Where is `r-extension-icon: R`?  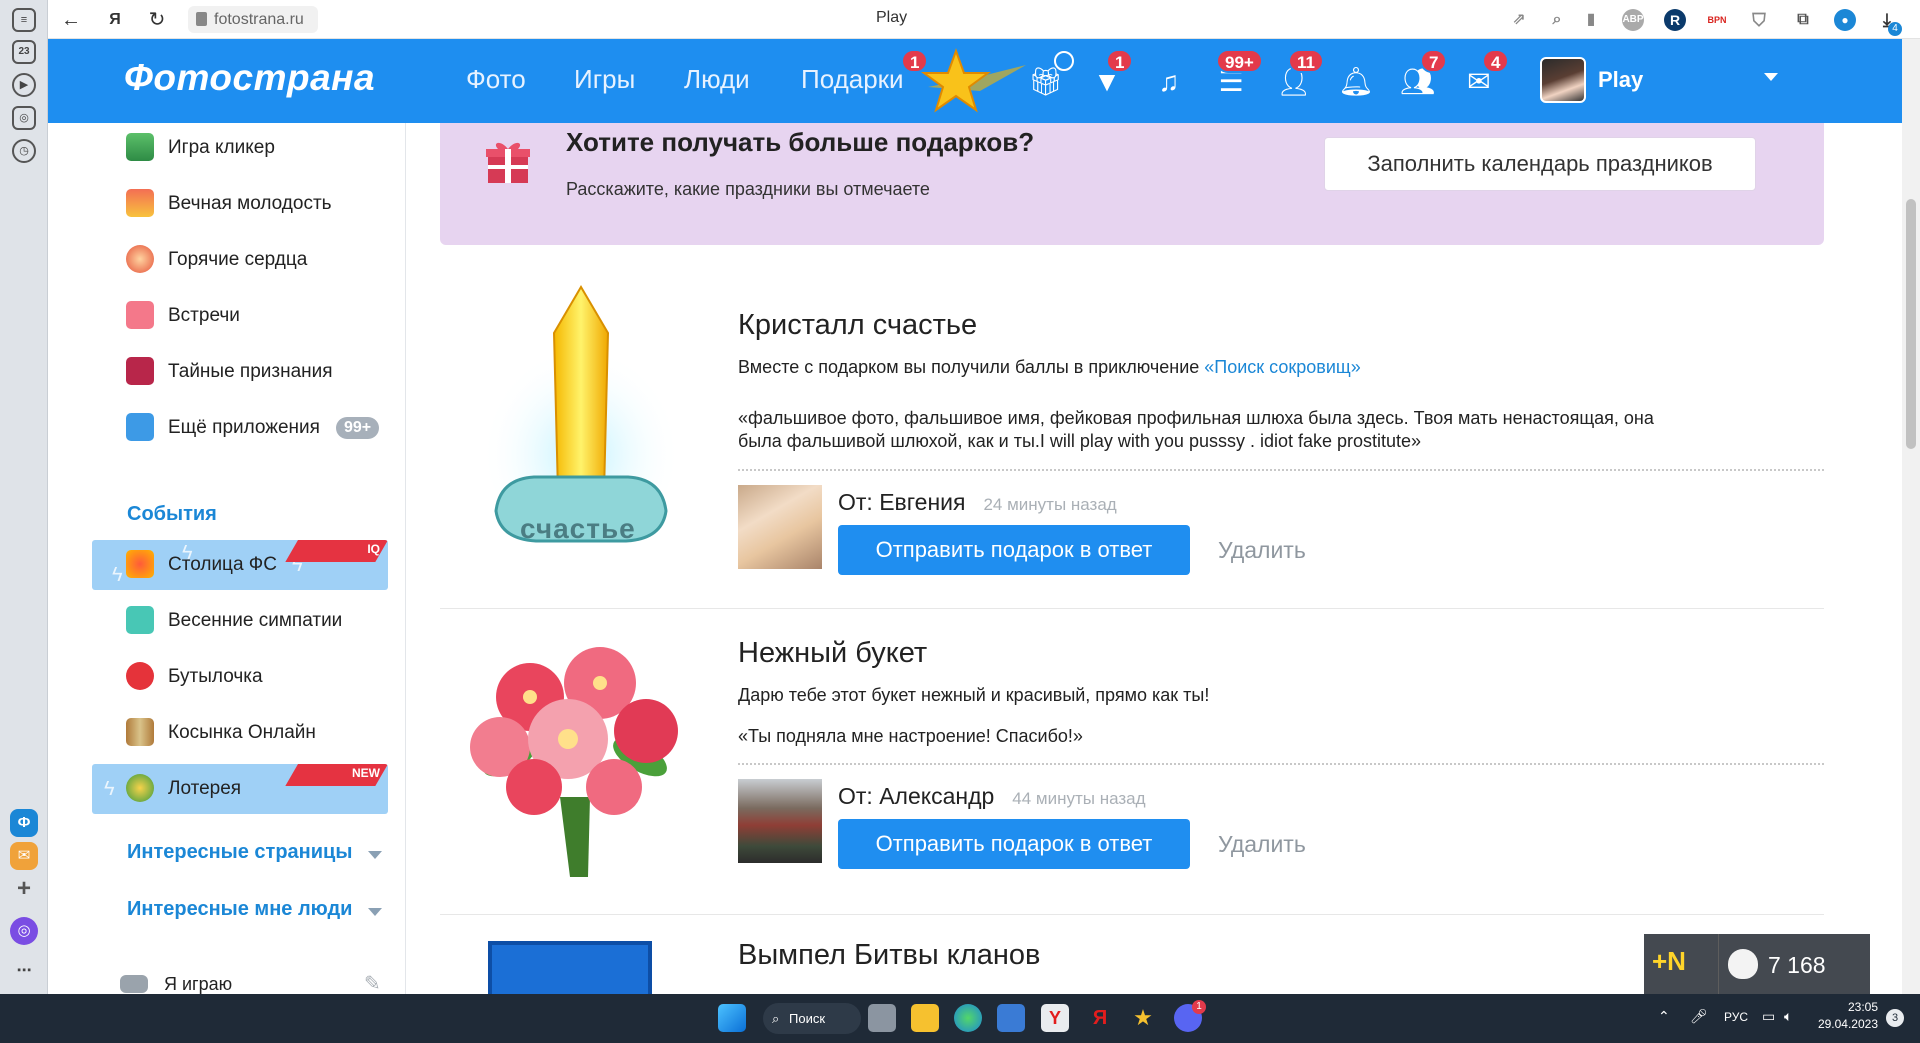
r-extension-icon: R is located at coordinates (1675, 20).